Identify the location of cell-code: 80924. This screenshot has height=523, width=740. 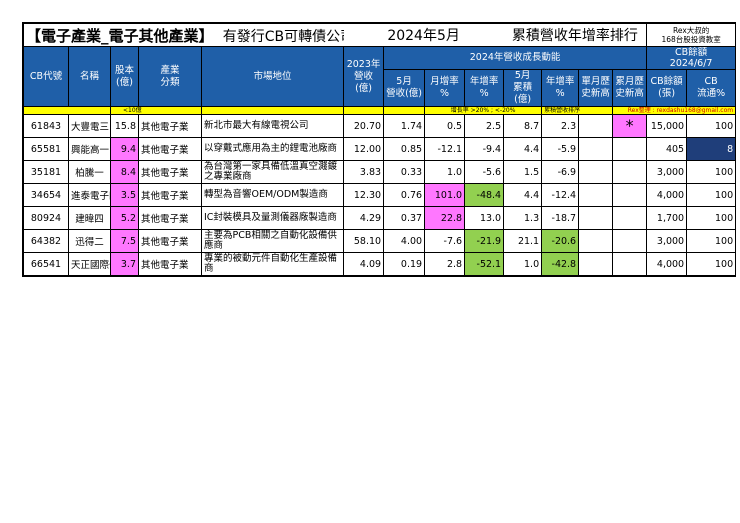
(46, 218).